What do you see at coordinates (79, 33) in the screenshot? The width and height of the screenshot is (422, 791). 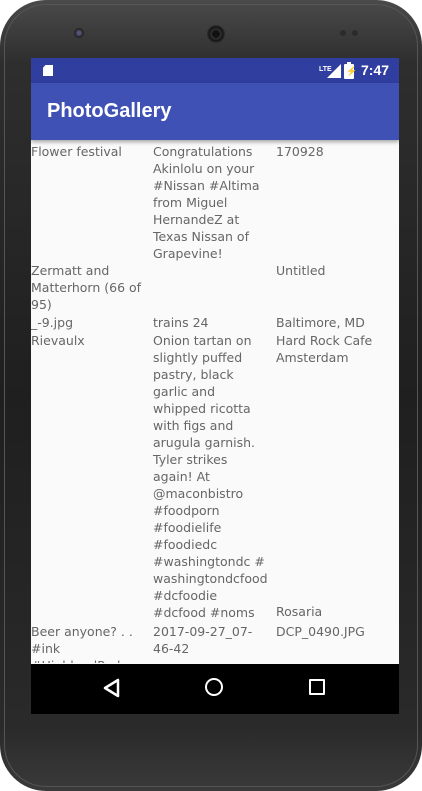 I see `front-camera` at bounding box center [79, 33].